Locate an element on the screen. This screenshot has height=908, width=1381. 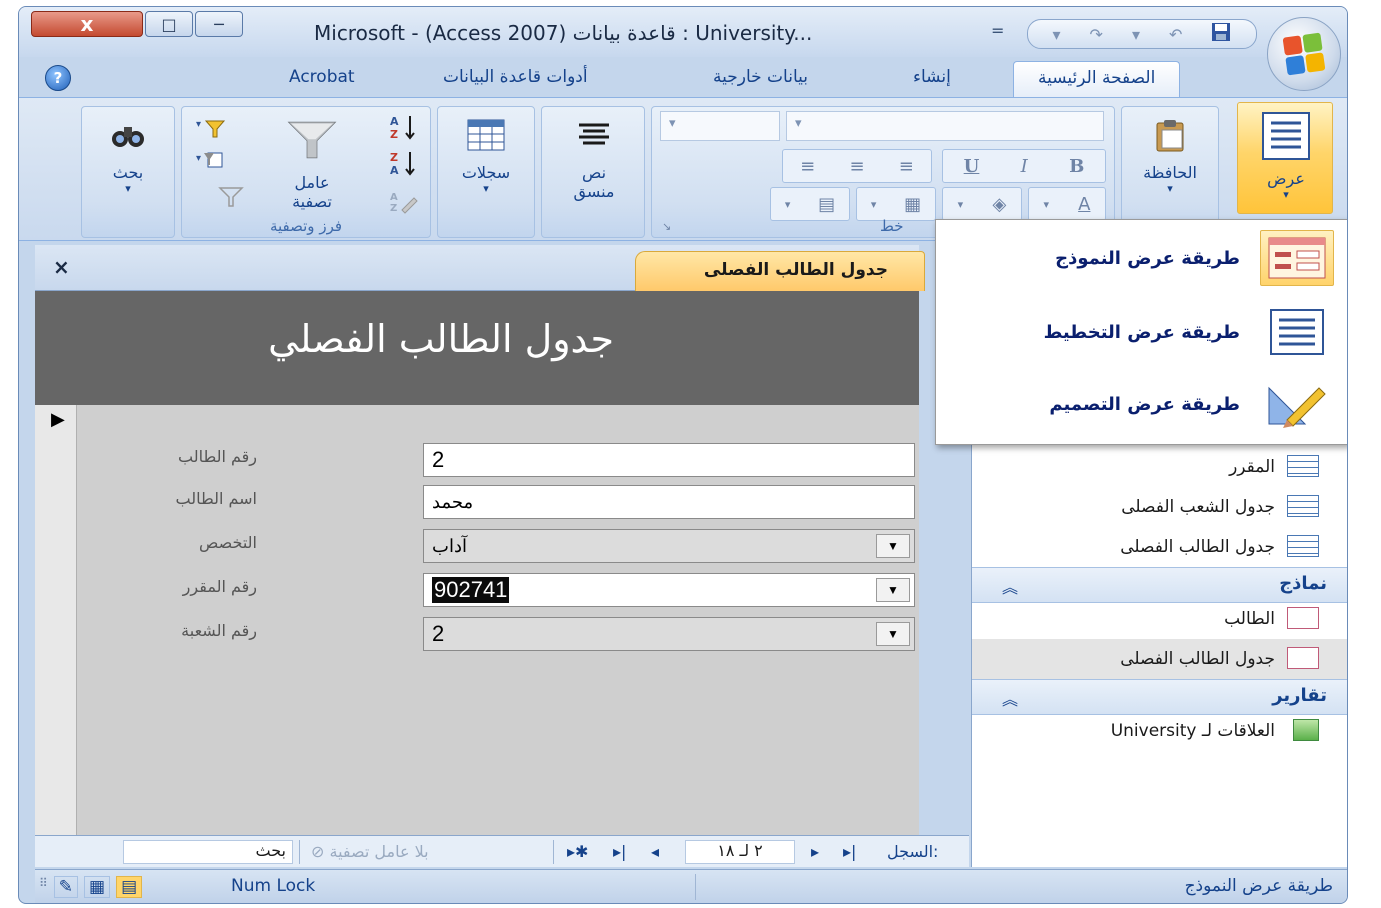
alternate-fill-button: ▾ ▦ is located at coordinates (896, 204).